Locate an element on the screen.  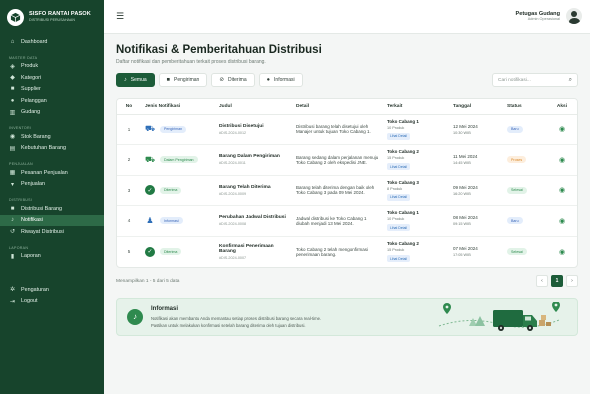
user-menu: Petugas Gudang Admin Operasional is located at coordinates (549, 16).